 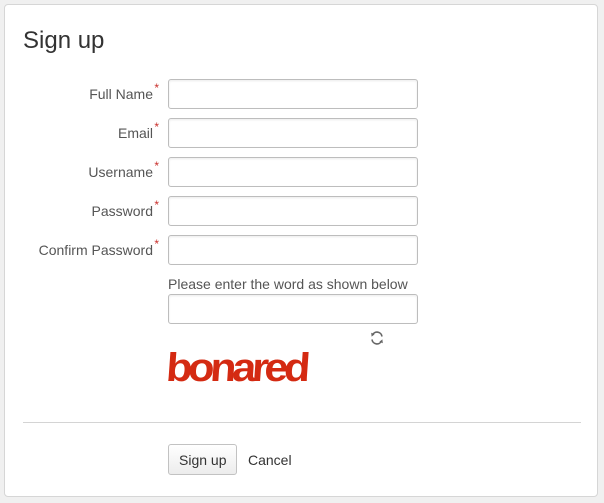 I want to click on password-row: Password *, so click(x=301, y=211).